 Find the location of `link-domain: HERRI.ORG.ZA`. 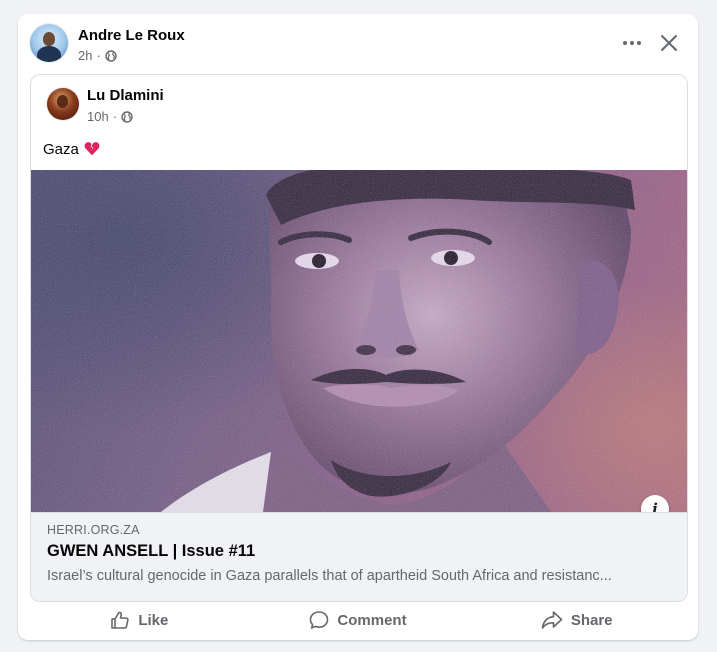

link-domain: HERRI.ORG.ZA is located at coordinates (93, 530).